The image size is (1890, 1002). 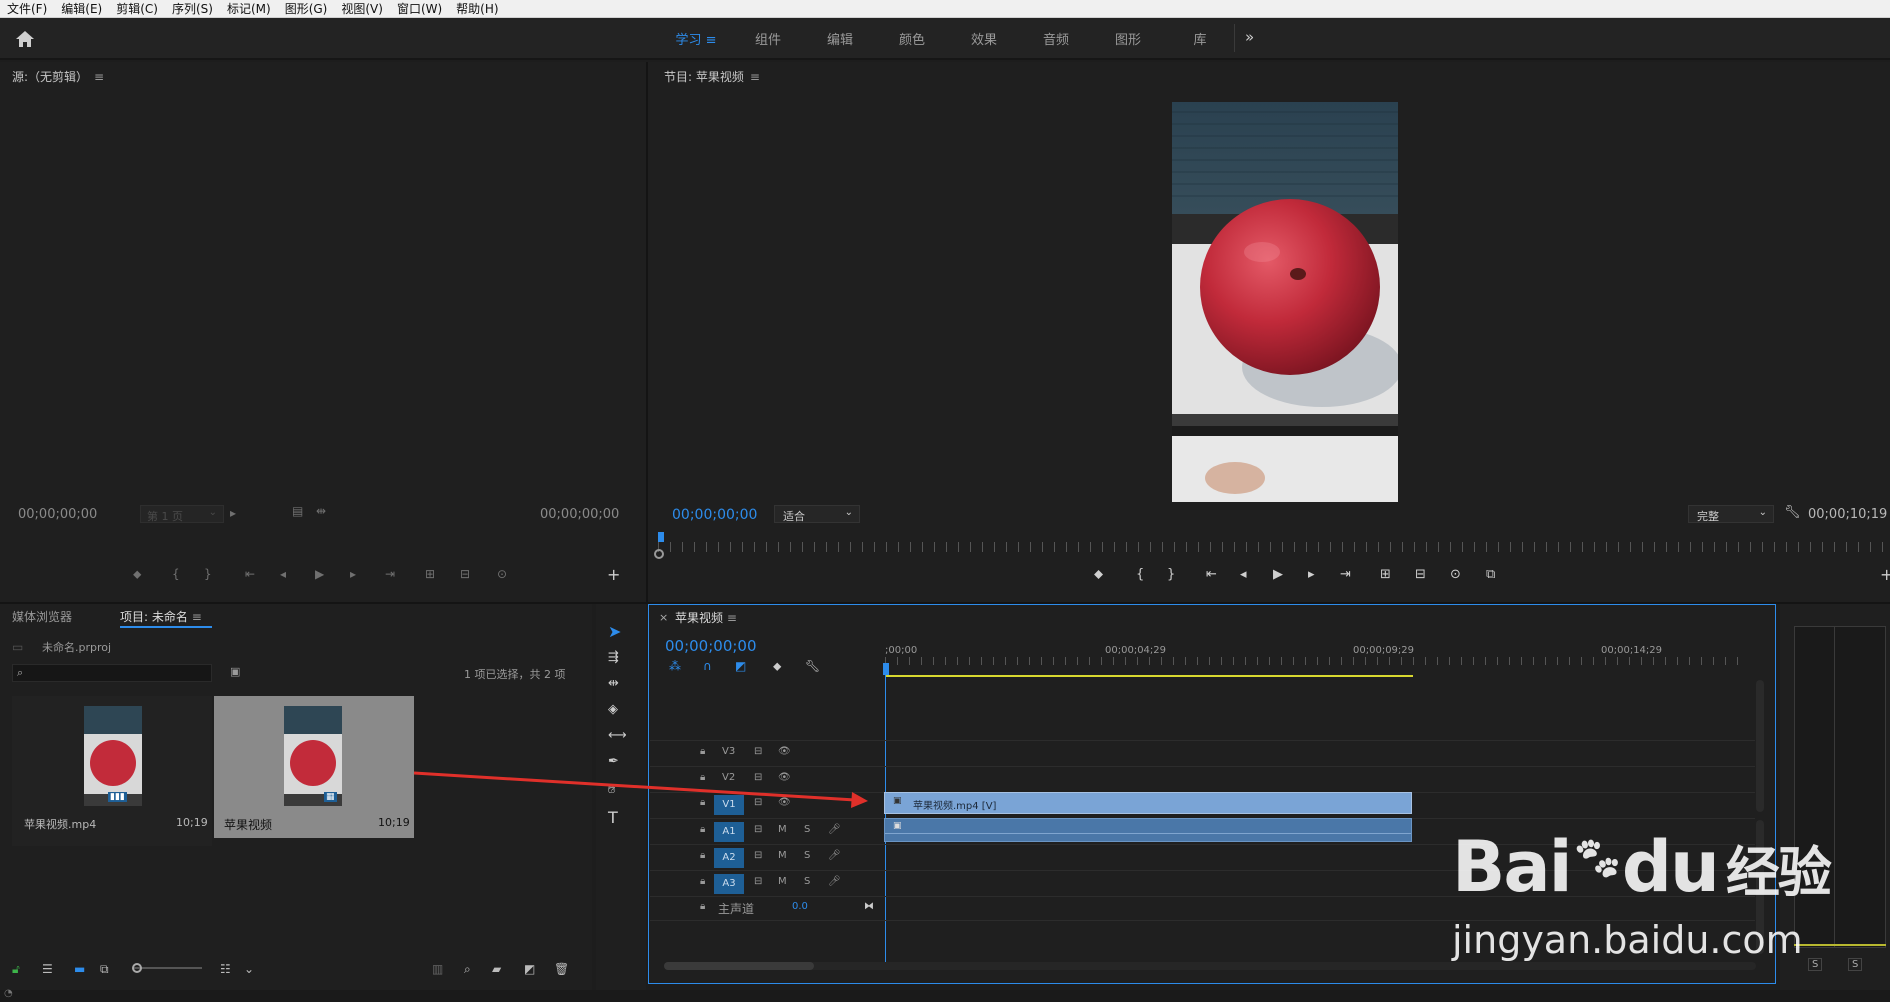 What do you see at coordinates (1385, 574) in the screenshot?
I see `lift-icon: ⊞` at bounding box center [1385, 574].